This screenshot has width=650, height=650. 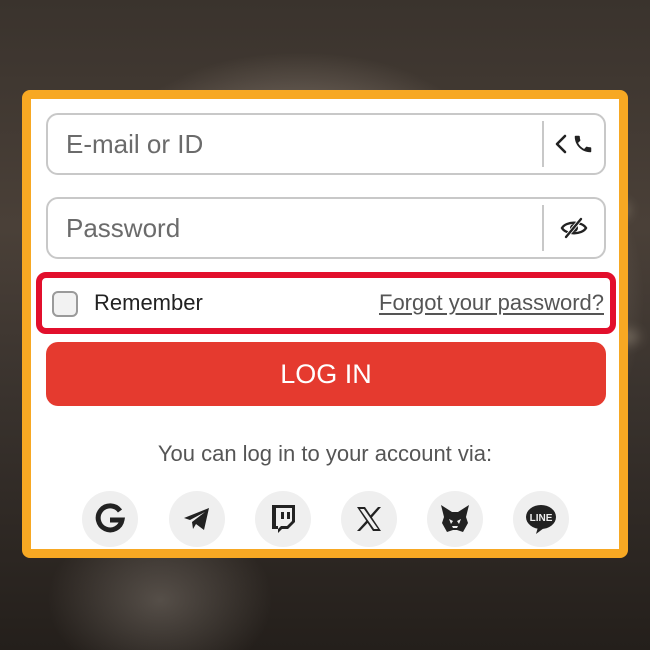 I want to click on phone-icon, so click(x=583, y=144).